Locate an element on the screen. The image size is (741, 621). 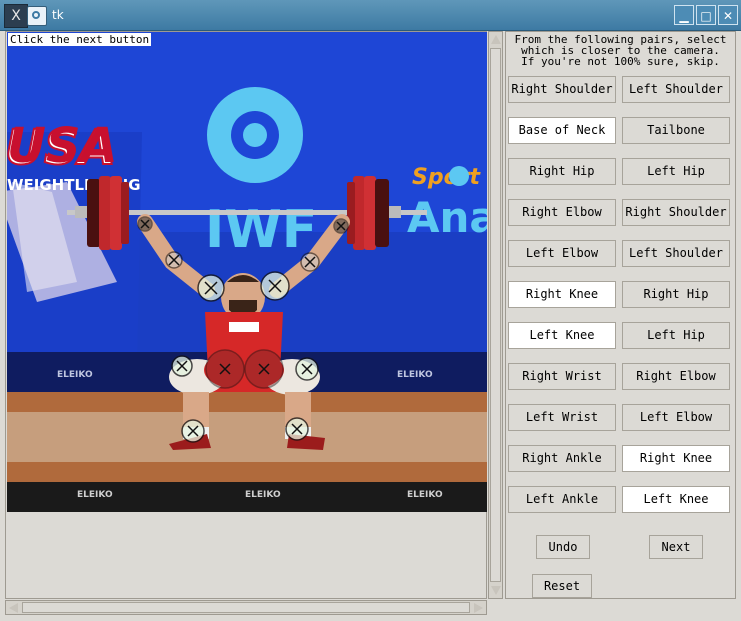
scroll-left-arrow-icon is located at coordinates (13, 608).